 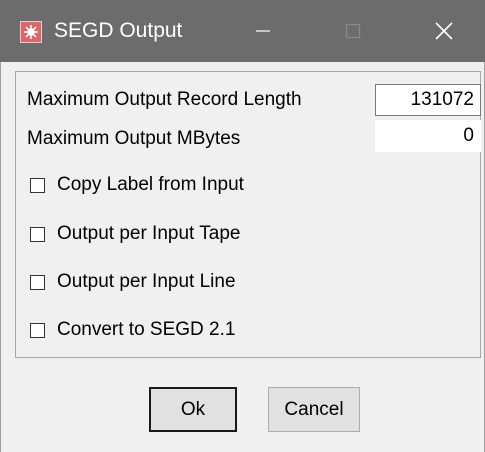 What do you see at coordinates (150, 184) in the screenshot?
I see `copy-label-label: Copy Label from Input` at bounding box center [150, 184].